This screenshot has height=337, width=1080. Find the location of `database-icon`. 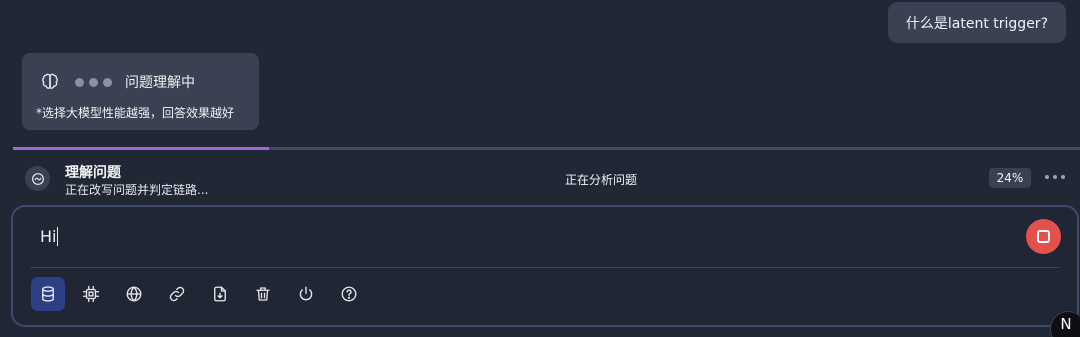

database-icon is located at coordinates (48, 294).